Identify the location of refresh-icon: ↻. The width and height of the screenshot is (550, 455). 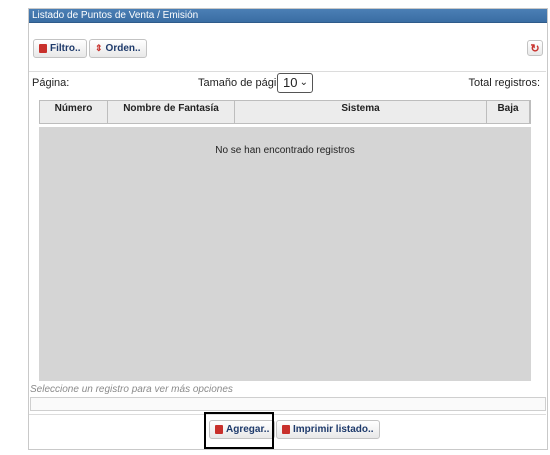
(535, 48).